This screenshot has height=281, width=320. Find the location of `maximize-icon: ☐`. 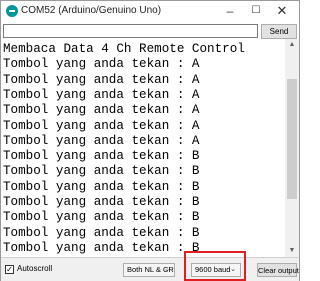

maximize-icon: ☐ is located at coordinates (256, 11).